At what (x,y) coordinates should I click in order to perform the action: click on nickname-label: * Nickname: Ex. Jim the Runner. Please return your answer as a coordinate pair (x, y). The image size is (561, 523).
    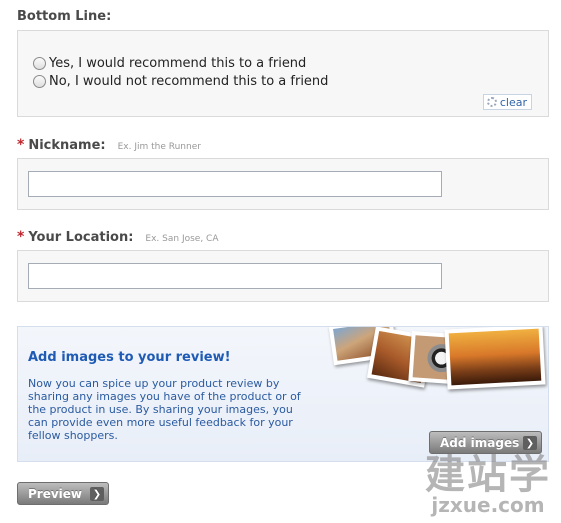
    Looking at the image, I should click on (109, 145).